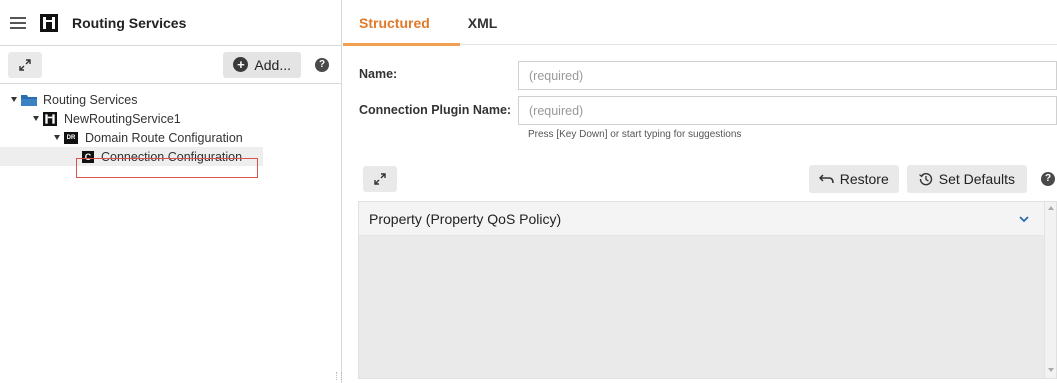 The image size is (1057, 383). I want to click on tree-item-service: NewRoutingService1, so click(170, 118).